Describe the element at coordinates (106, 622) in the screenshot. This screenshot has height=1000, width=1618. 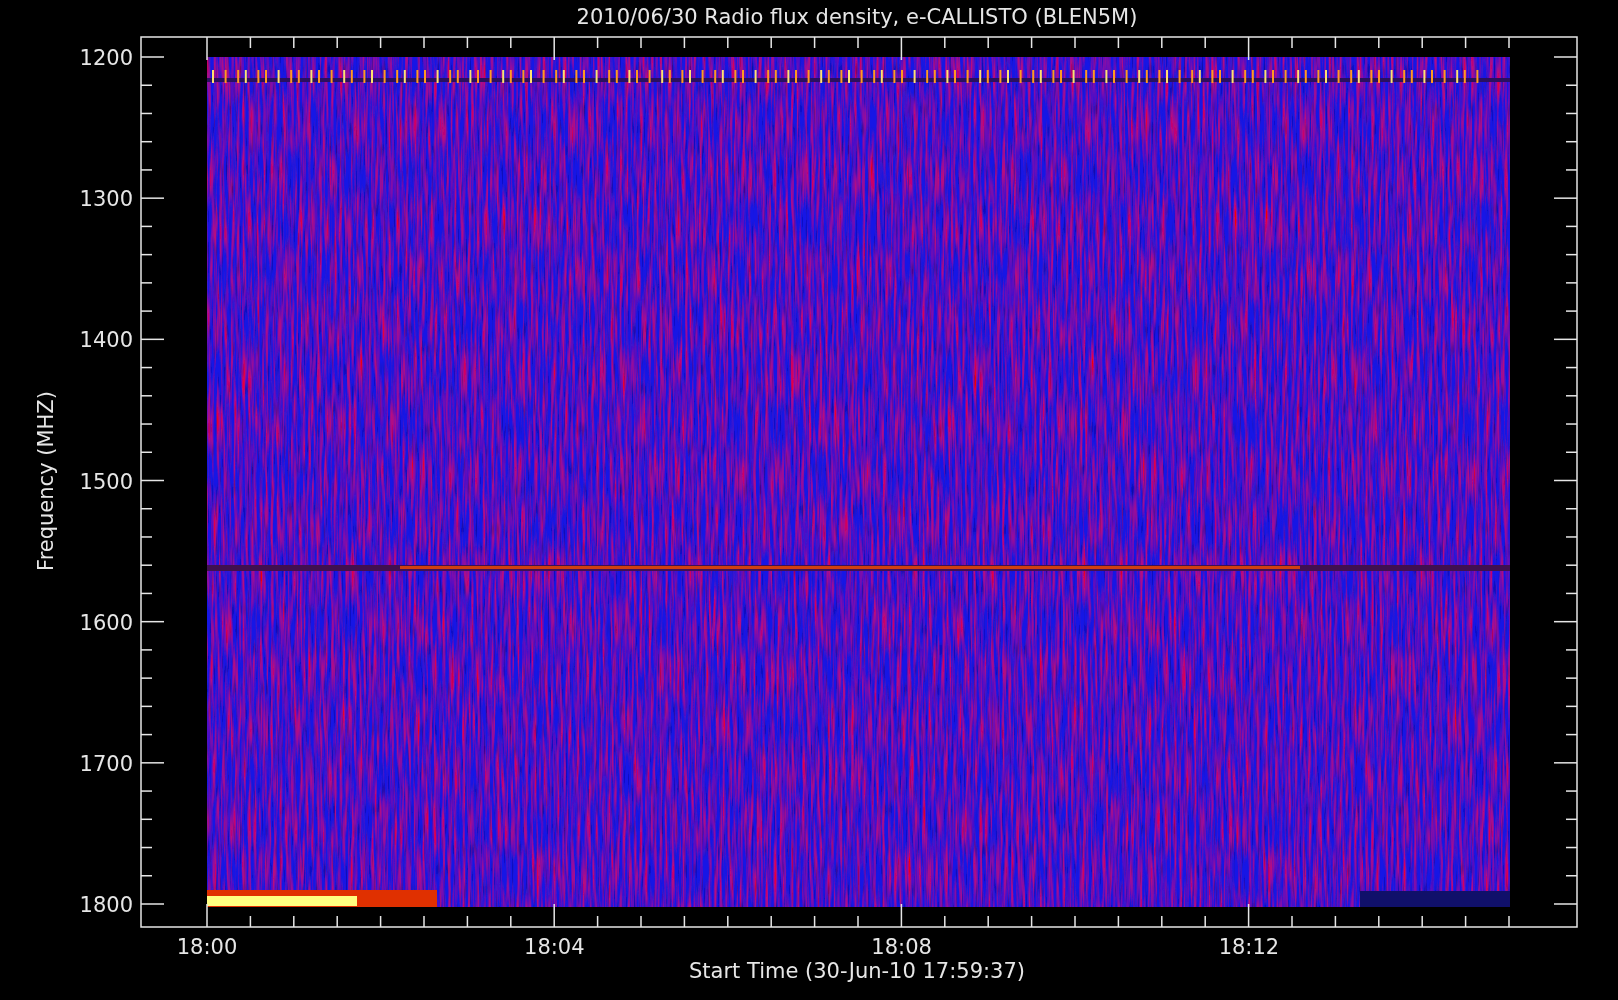
I see `y-tick-label: 1600` at that location.